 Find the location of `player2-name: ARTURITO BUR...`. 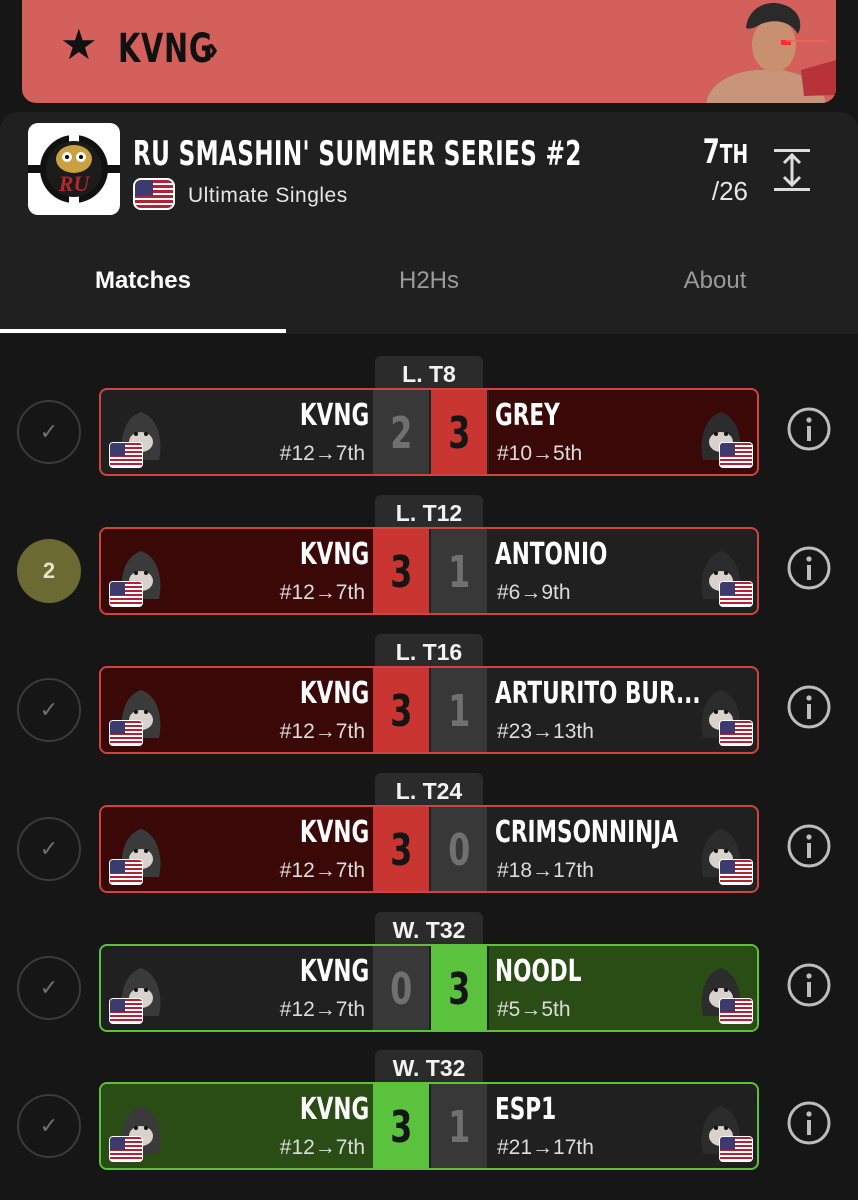

player2-name: ARTURITO BUR... is located at coordinates (598, 693).